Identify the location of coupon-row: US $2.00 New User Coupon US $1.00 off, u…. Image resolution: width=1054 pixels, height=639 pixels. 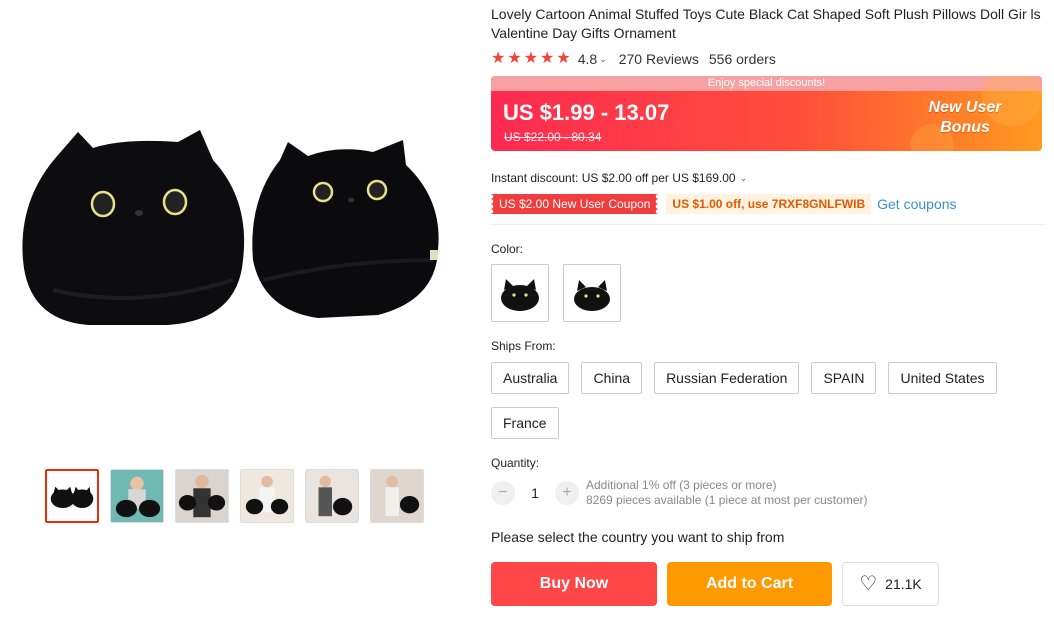
(768, 204).